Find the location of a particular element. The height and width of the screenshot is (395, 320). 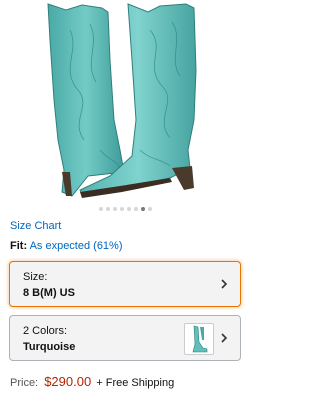

size-selector: Size: 8 B(M) US is located at coordinates (125, 284).